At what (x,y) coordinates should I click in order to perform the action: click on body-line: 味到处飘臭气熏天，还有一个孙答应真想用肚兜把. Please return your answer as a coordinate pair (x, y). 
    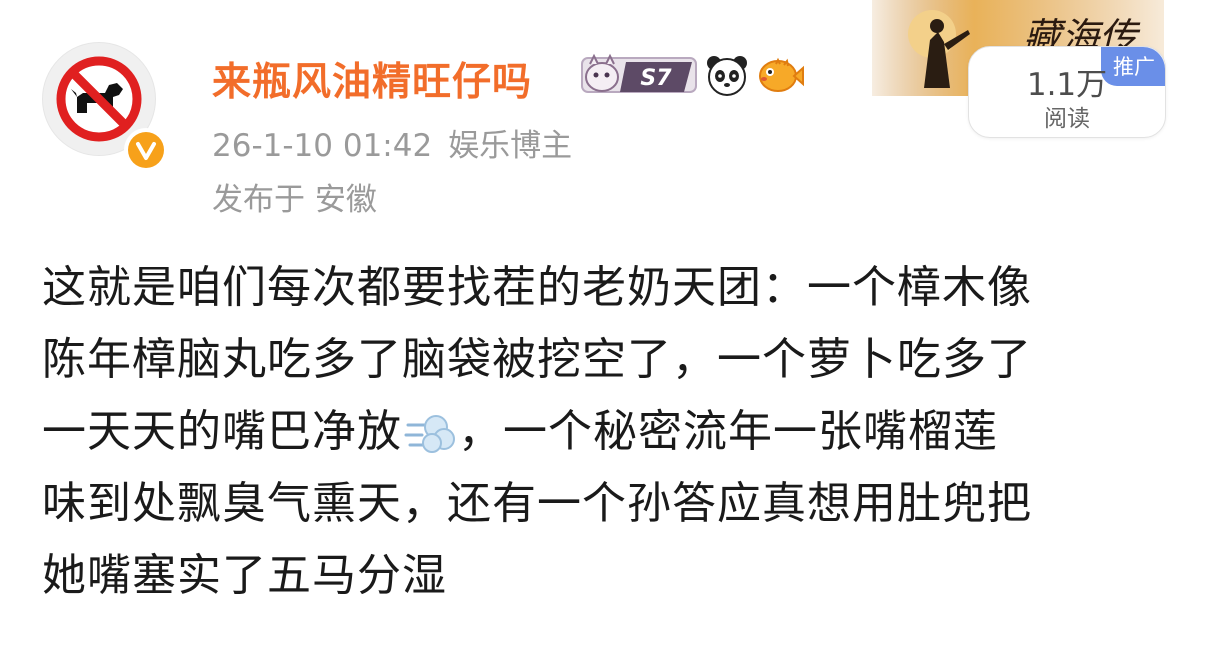
    Looking at the image, I should click on (537, 503).